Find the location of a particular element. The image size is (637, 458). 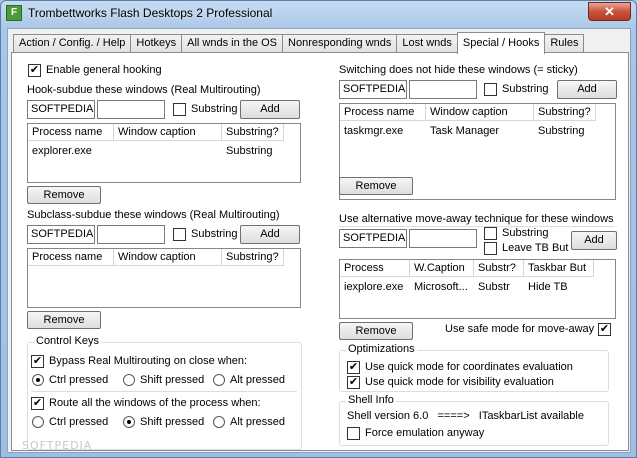

safe-mode-label: Use safe mode for move-away is located at coordinates (520, 329).